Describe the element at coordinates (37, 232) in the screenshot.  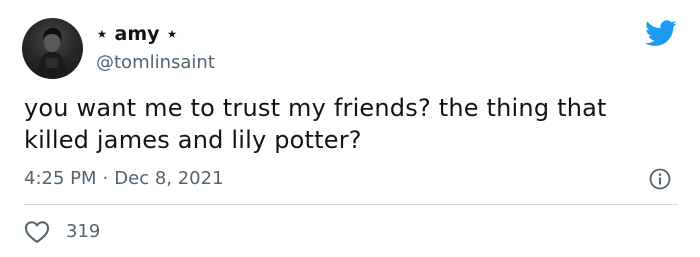
I see `heart-icon` at that location.